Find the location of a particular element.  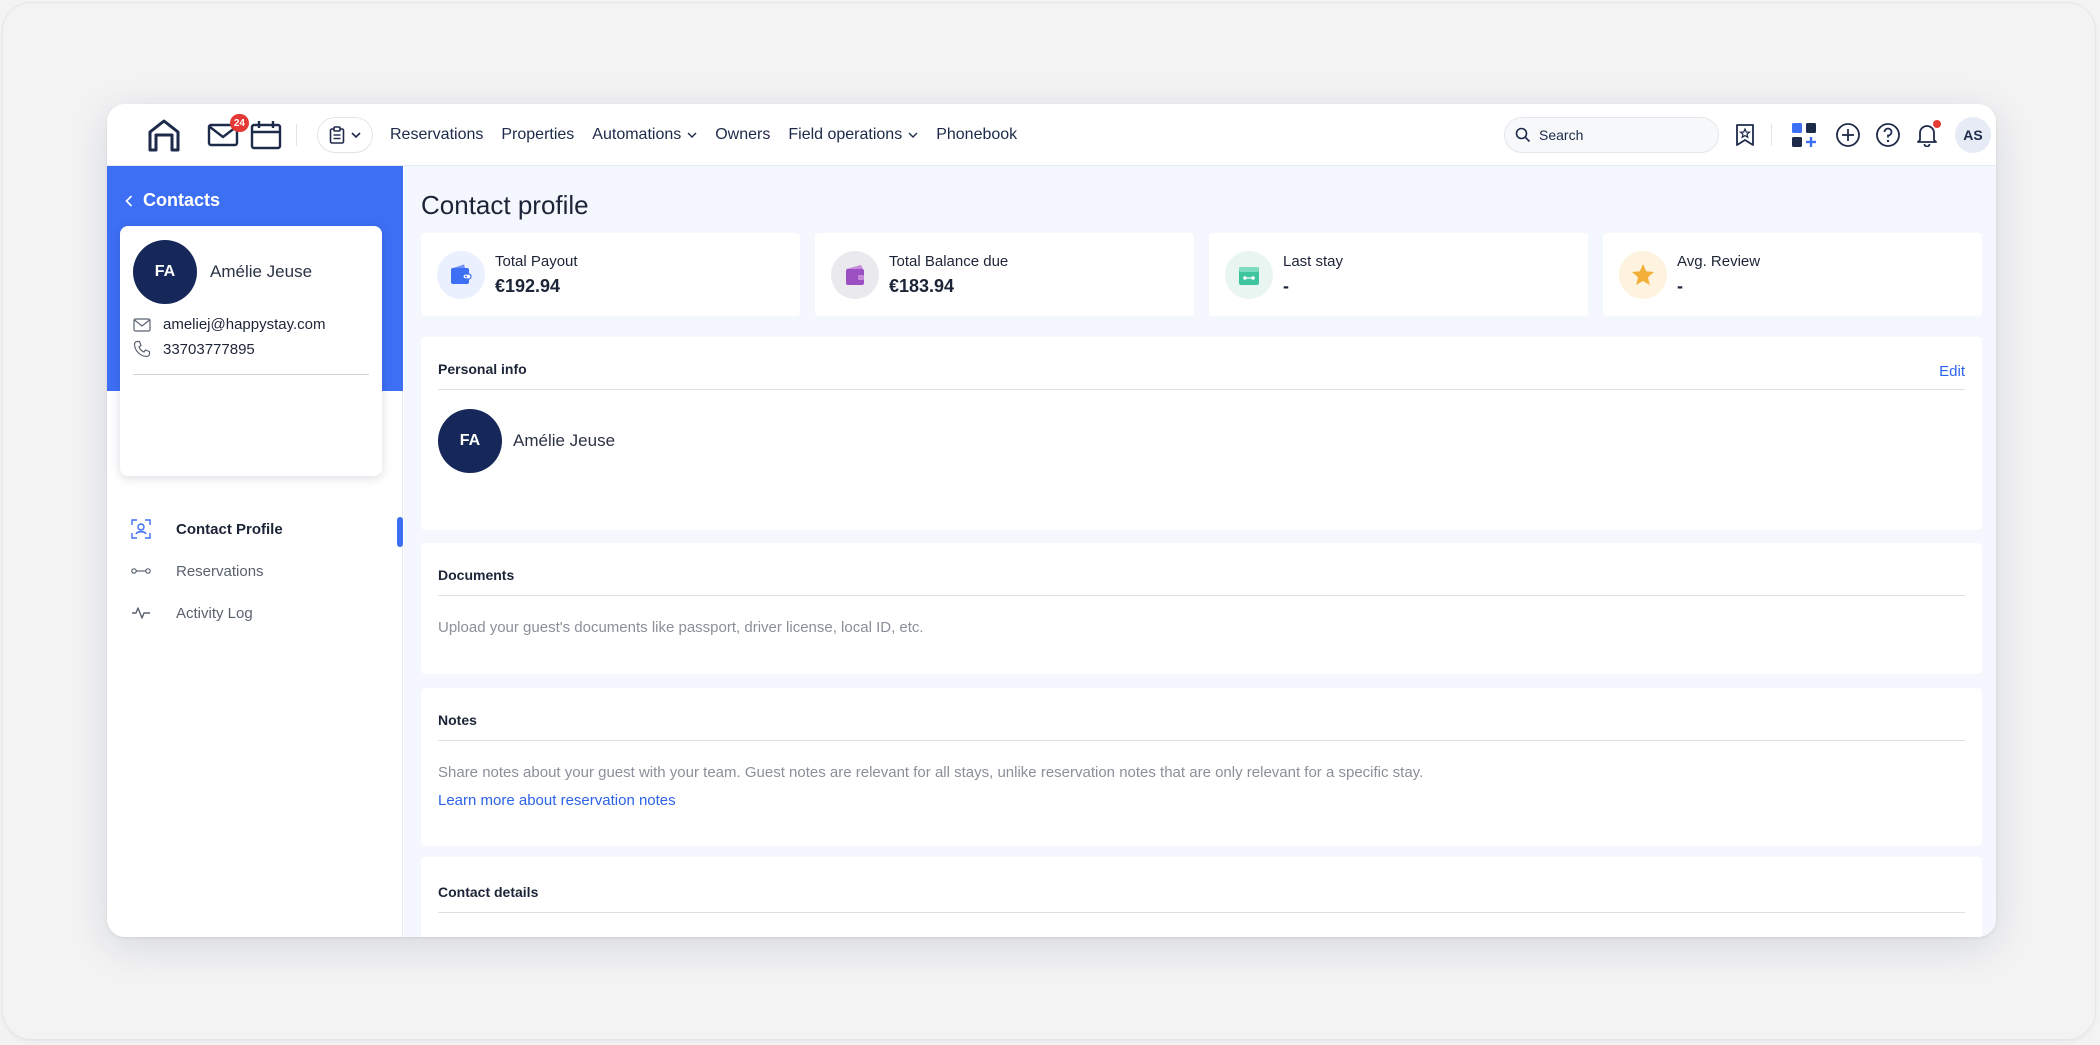

stat-card-last-stay: Last stay - is located at coordinates (1398, 274).